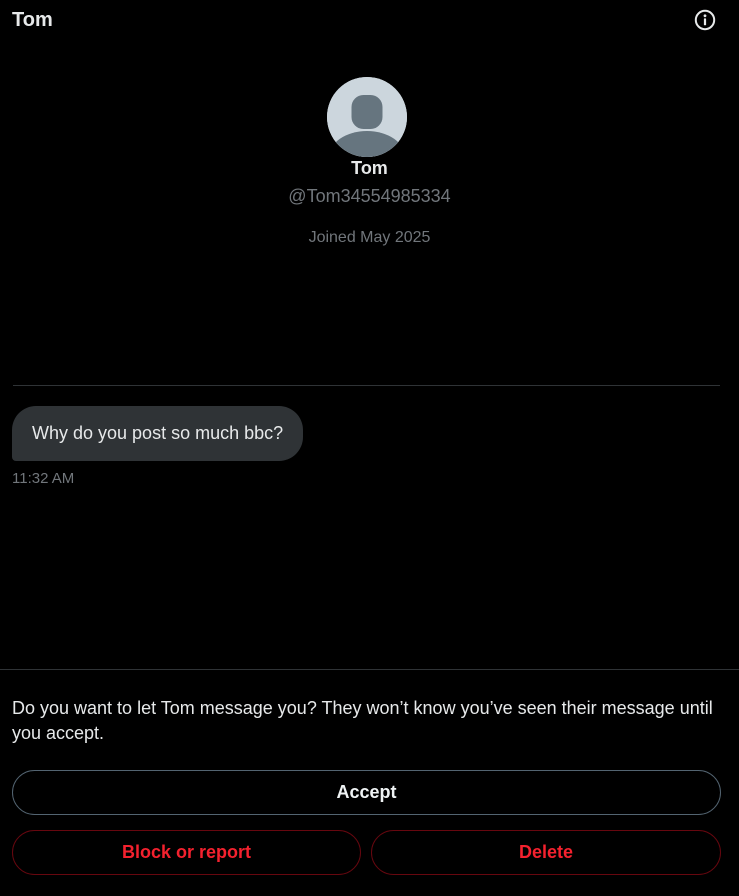 This screenshot has height=896, width=739. Describe the element at coordinates (369, 21) in the screenshot. I see `conversation-header: Tom` at that location.